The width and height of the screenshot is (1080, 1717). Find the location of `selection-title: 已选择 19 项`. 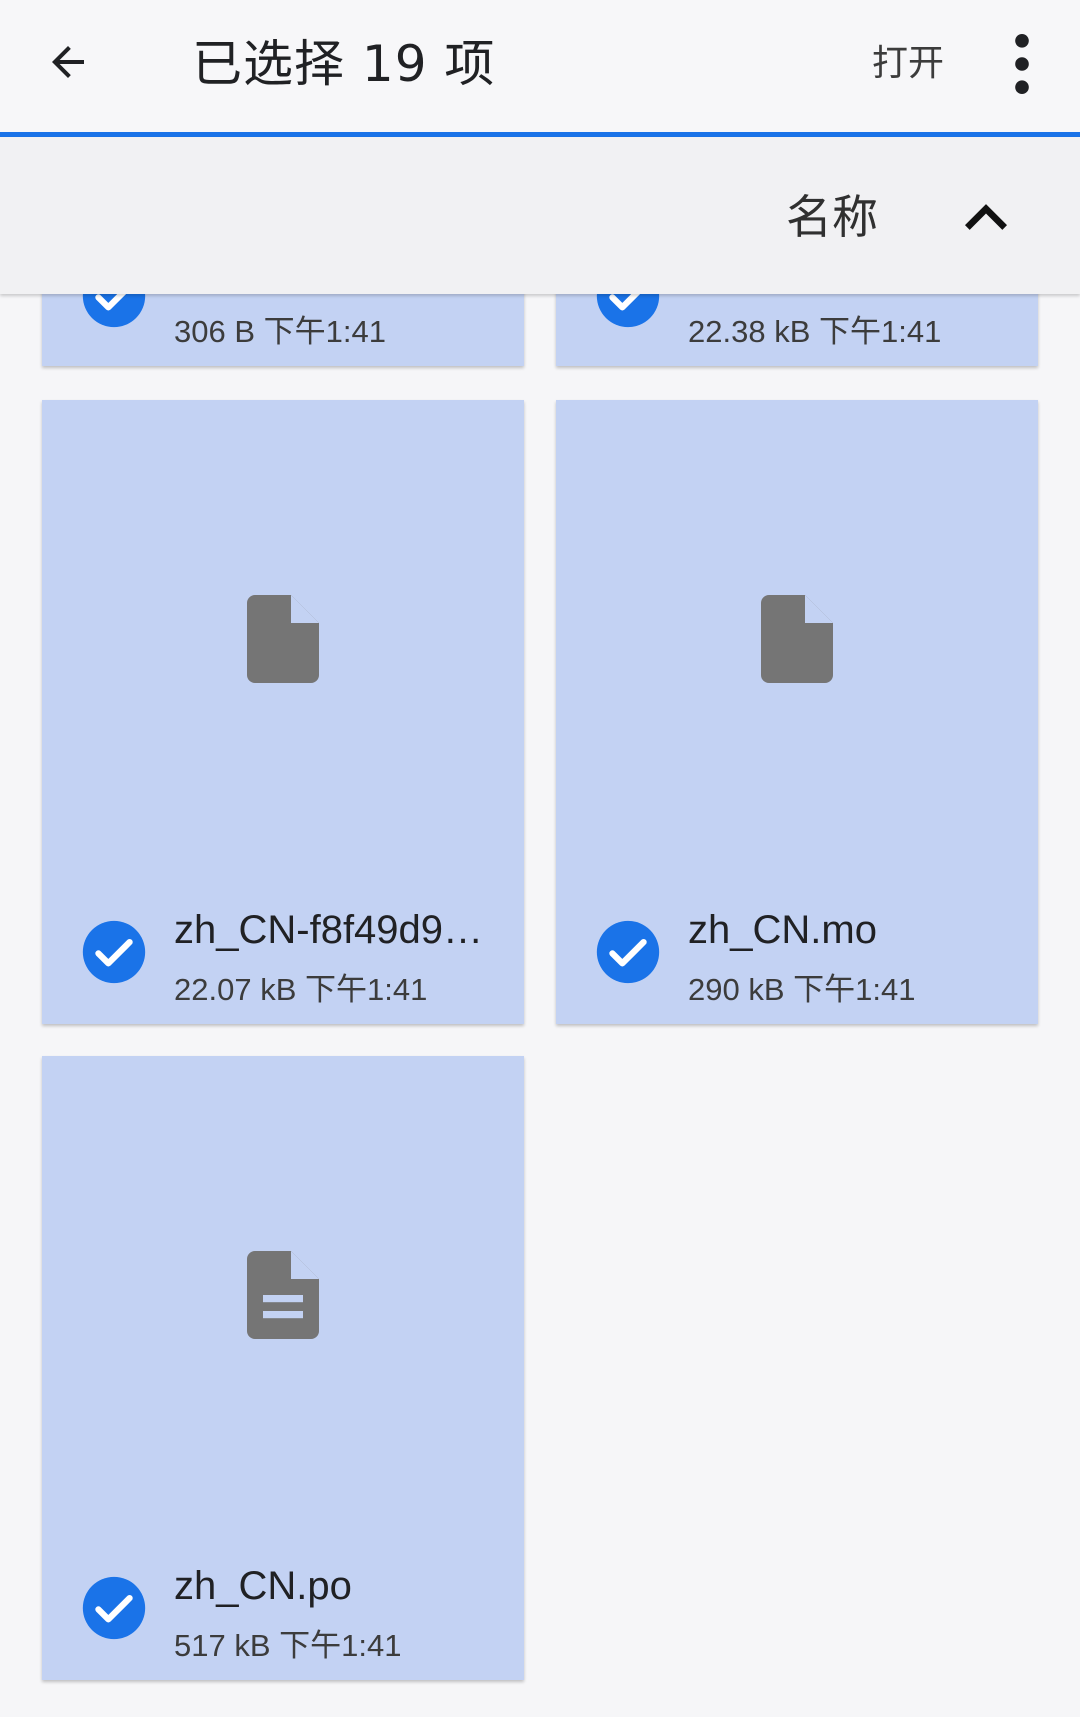

selection-title: 已选择 19 项 is located at coordinates (344, 64).